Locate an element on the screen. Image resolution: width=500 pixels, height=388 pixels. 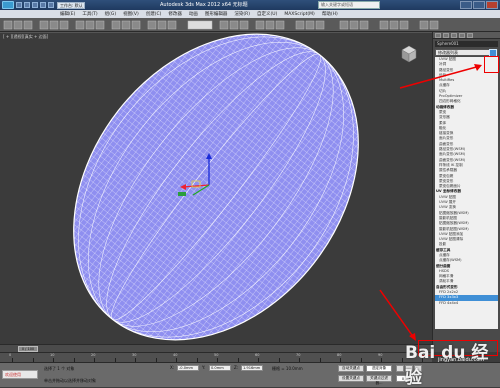
minimize-button is located at coordinates (466, 5).